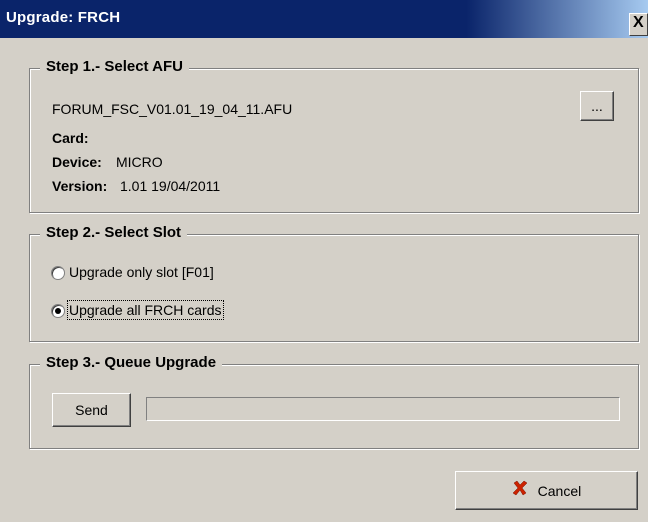 The height and width of the screenshot is (522, 648). What do you see at coordinates (80, 186) in the screenshot?
I see `version-label: Version:` at bounding box center [80, 186].